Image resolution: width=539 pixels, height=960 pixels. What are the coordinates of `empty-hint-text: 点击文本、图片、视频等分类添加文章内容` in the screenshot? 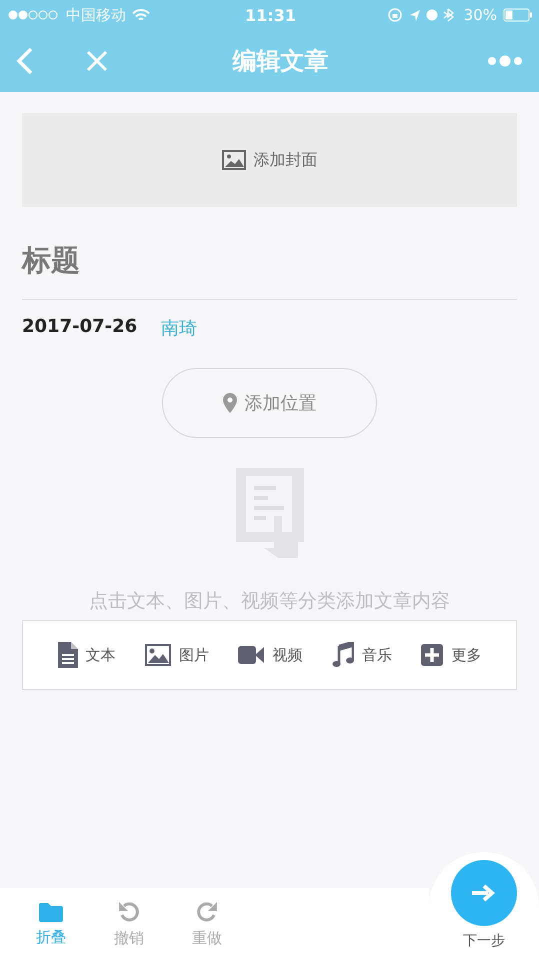 It's located at (269, 601).